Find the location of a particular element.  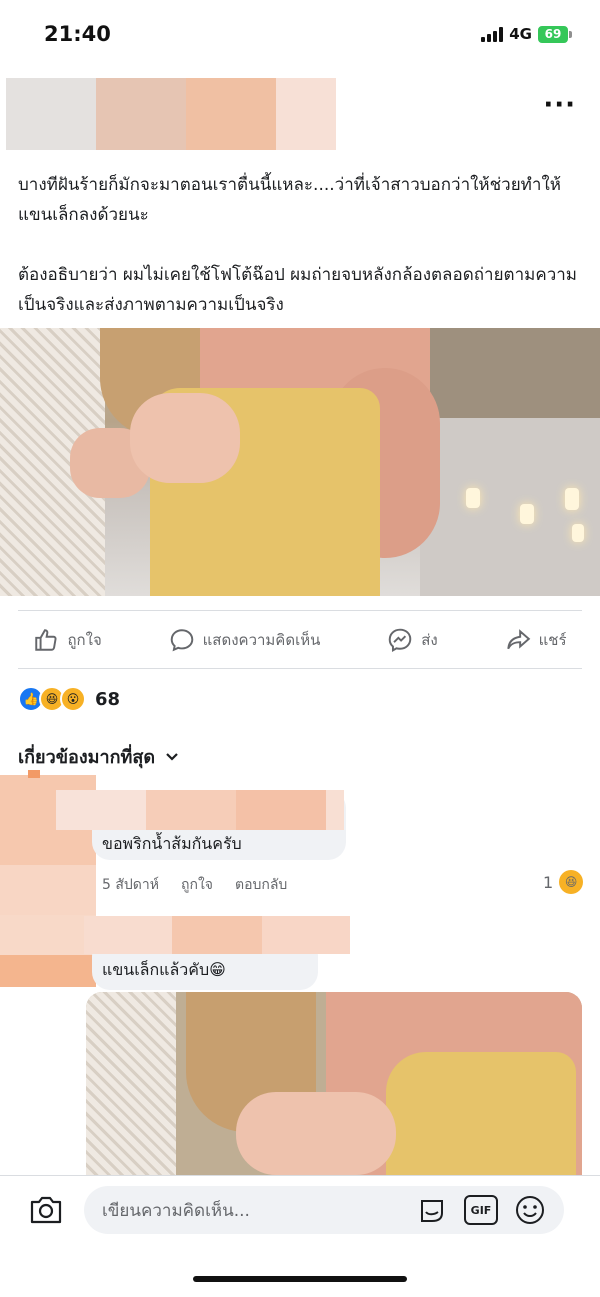

like-button: ถูกใจ is located at coordinates (67, 640).